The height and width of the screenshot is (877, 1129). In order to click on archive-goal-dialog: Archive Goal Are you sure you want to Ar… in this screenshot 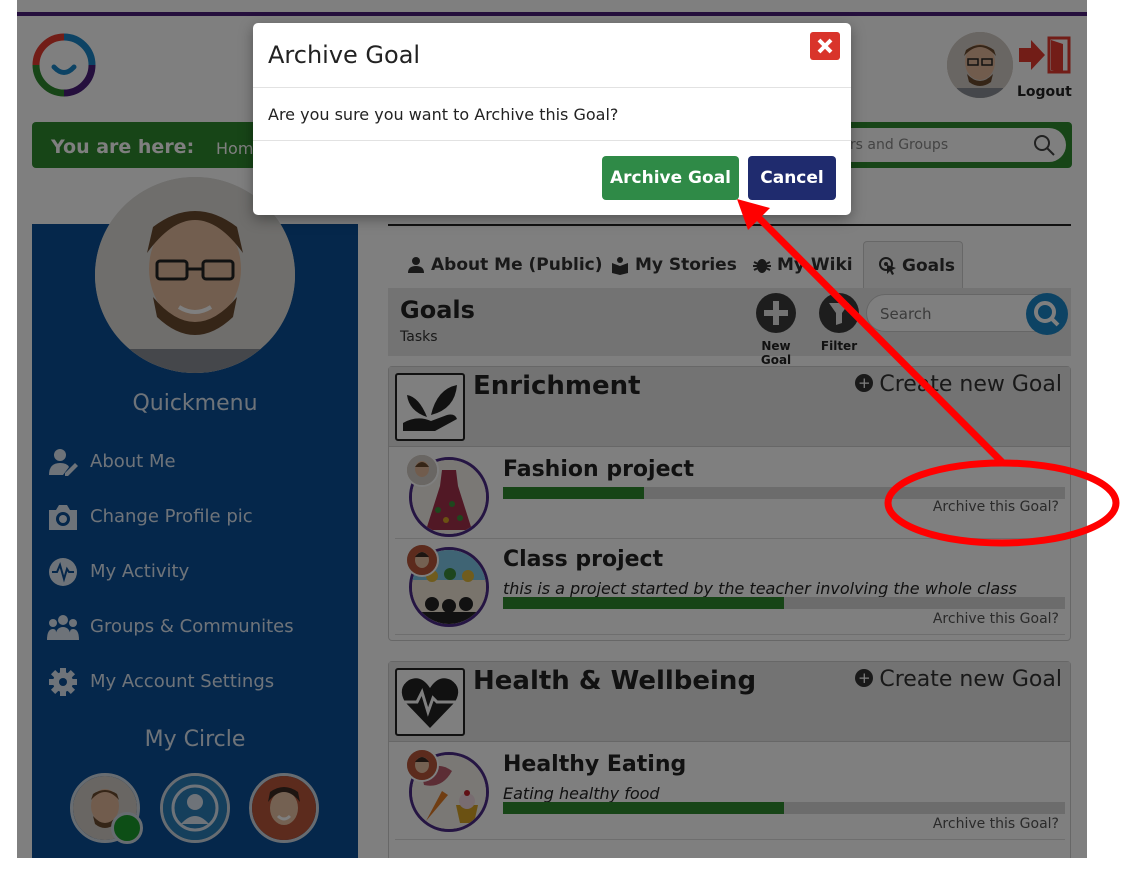, I will do `click(552, 119)`.